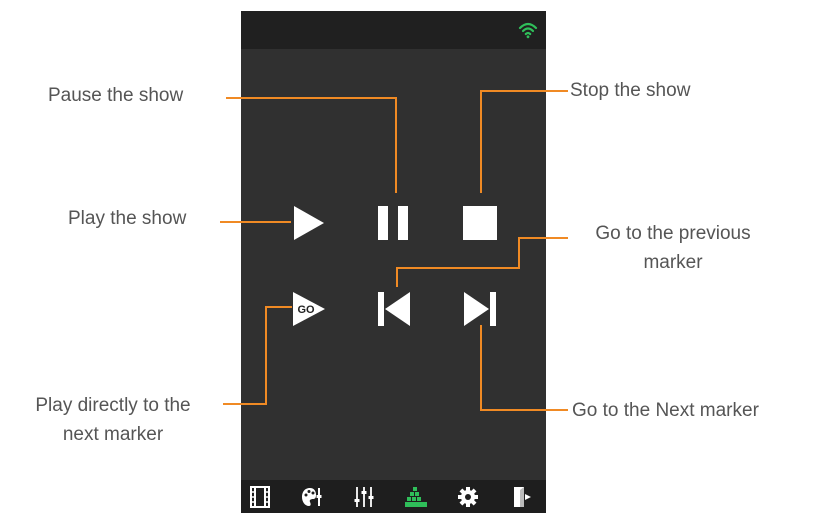 The height and width of the screenshot is (515, 813). Describe the element at coordinates (673, 248) in the screenshot. I see `previous-callout: Go to the previous marker` at that location.